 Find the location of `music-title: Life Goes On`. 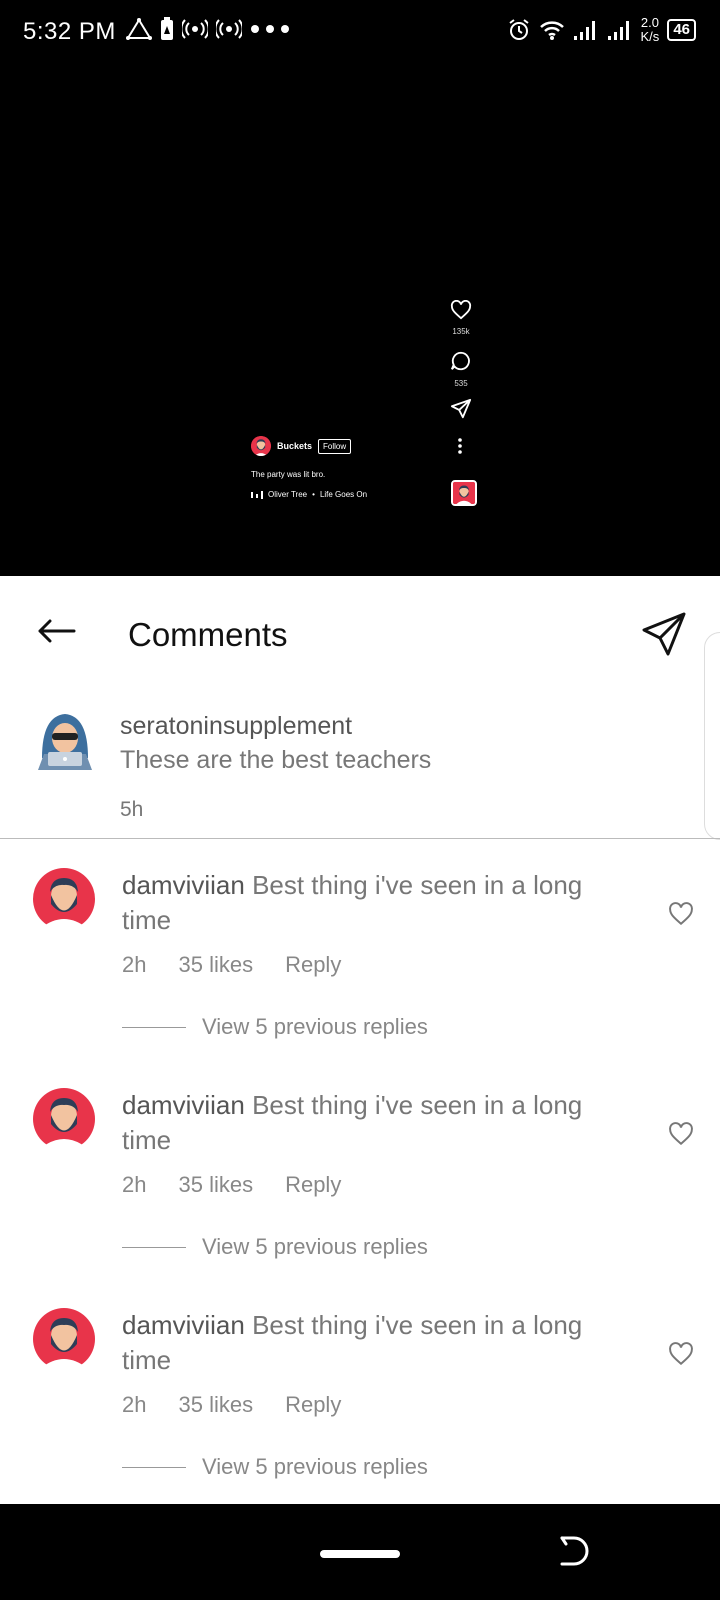

music-title: Life Goes On is located at coordinates (343, 494).